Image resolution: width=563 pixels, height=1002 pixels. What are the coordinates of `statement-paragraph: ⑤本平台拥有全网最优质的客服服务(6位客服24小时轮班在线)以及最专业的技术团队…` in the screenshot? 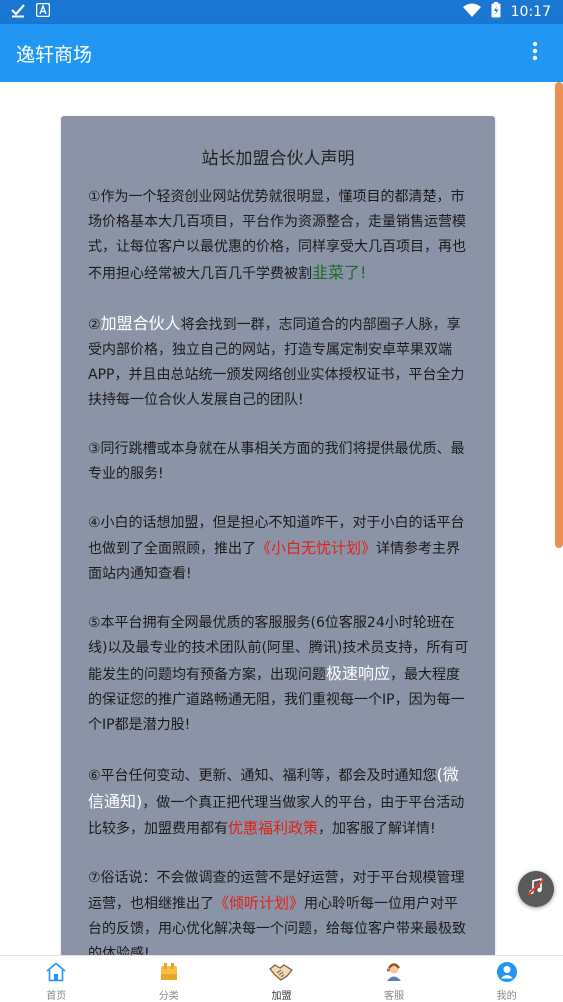 It's located at (278, 674).